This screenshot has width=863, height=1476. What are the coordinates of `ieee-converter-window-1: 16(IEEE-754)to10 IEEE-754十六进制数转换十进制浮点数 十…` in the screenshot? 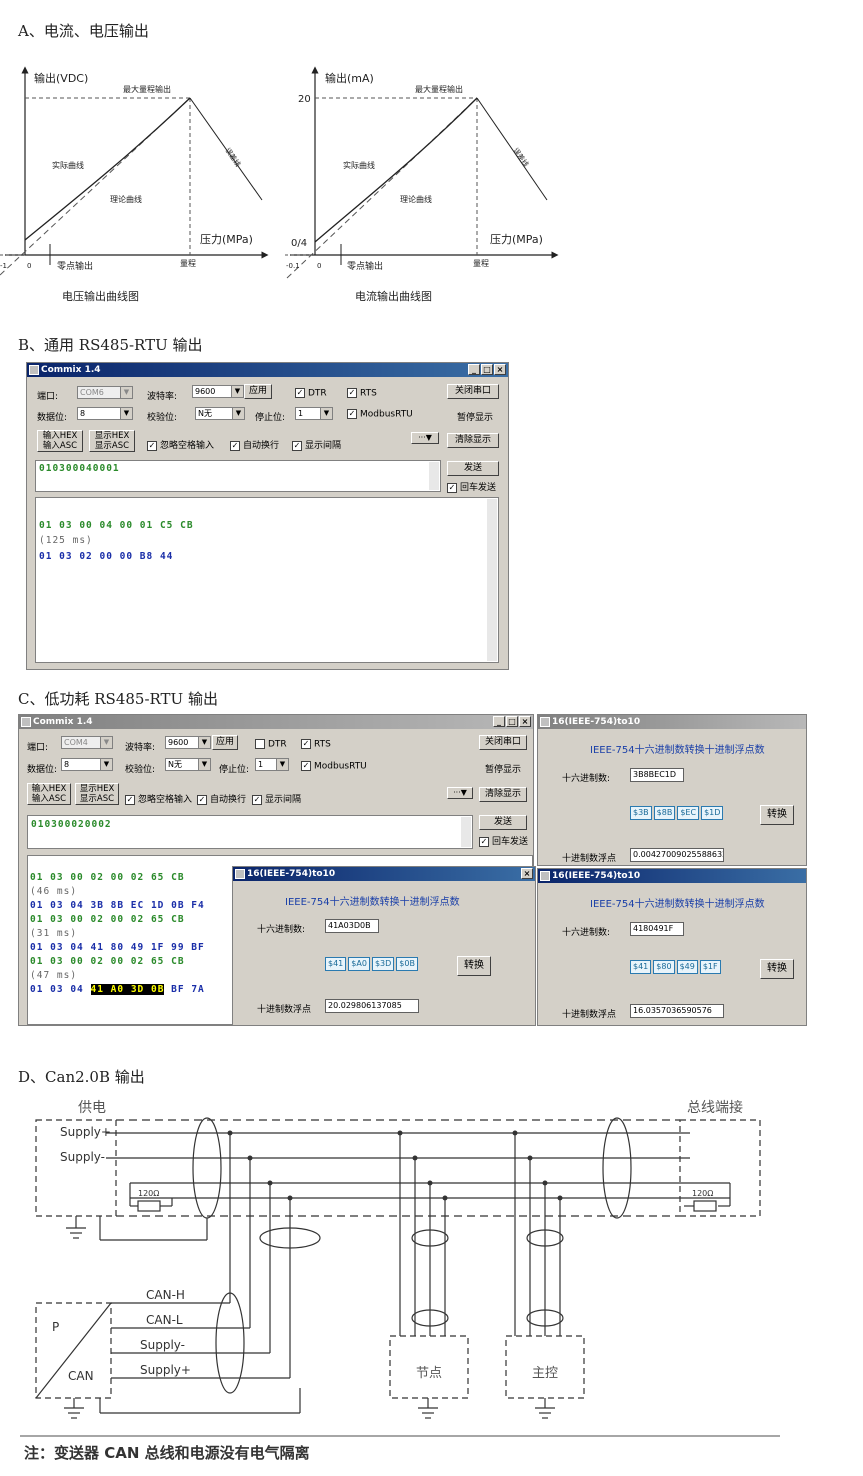 It's located at (672, 790).